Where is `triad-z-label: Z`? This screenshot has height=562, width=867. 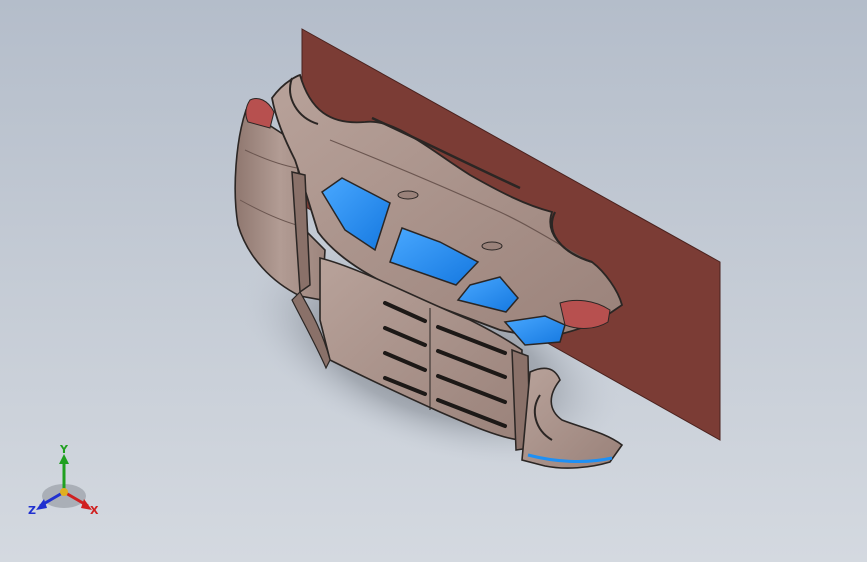
triad-z-label: Z is located at coordinates (32, 510).